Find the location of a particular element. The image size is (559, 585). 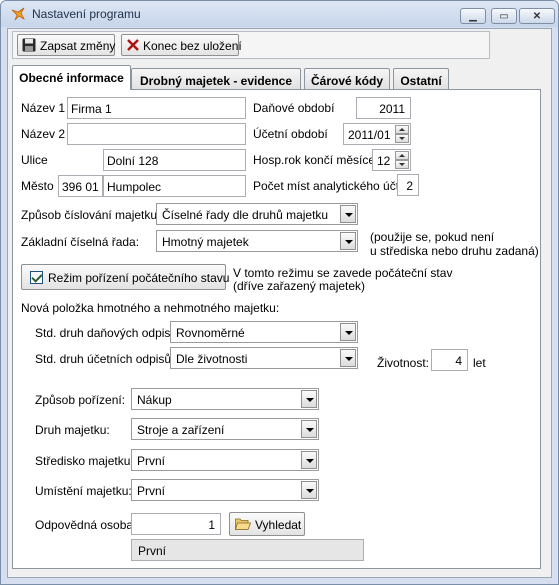

close-button: ✕ is located at coordinates (537, 16).